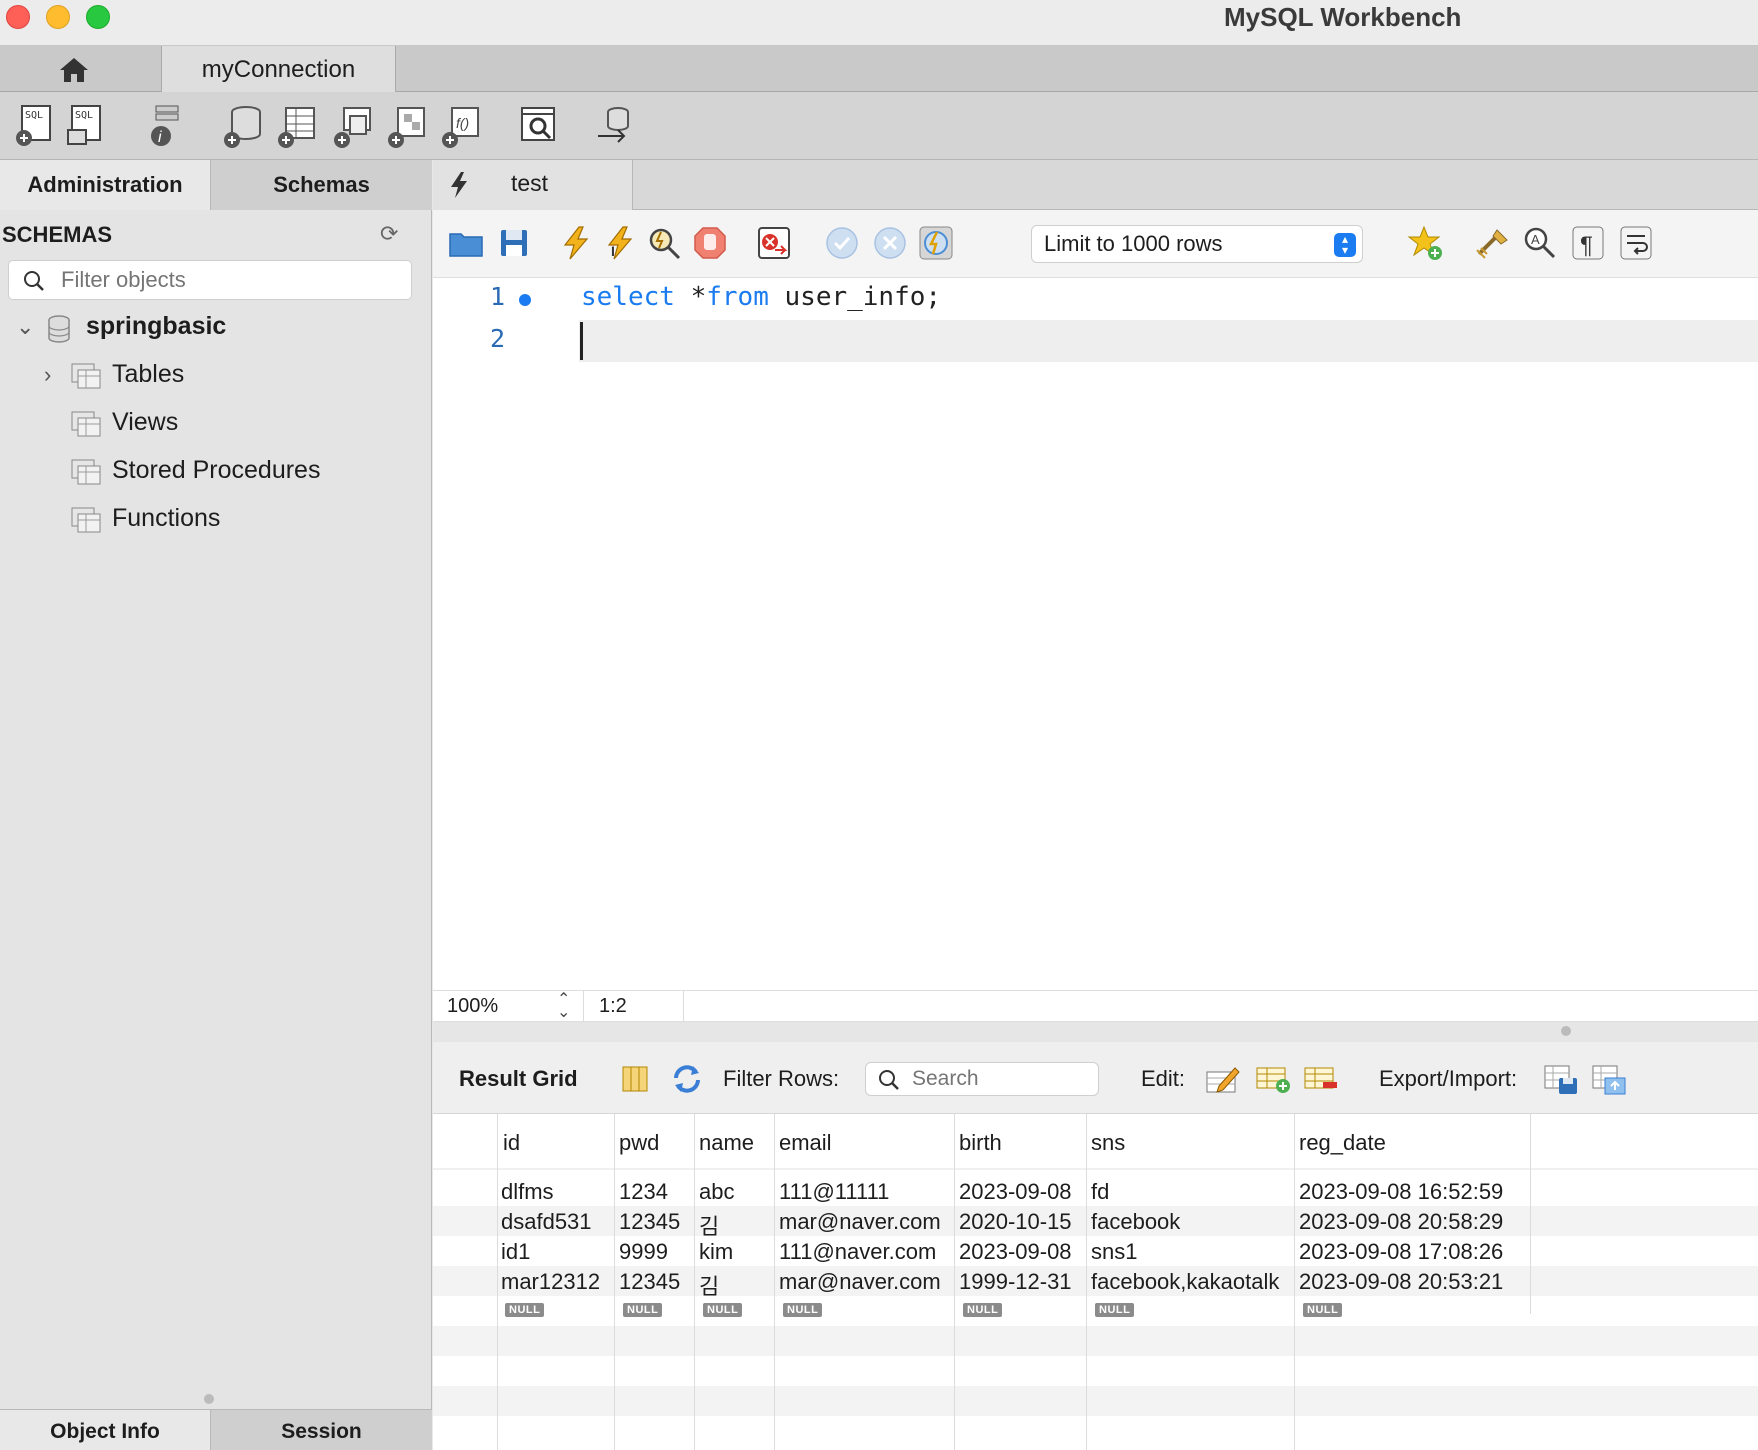 The height and width of the screenshot is (1450, 1758). Describe the element at coordinates (216, 328) in the screenshot. I see `tree-item-springbasic: ⌄ springbasic` at that location.